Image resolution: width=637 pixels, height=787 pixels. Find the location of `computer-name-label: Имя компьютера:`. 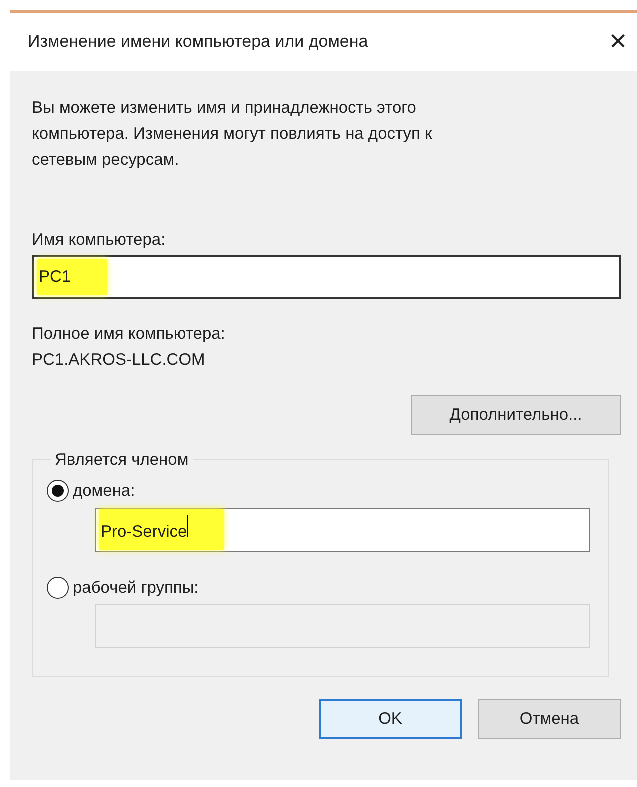

computer-name-label: Имя компьютера: is located at coordinates (99, 240).